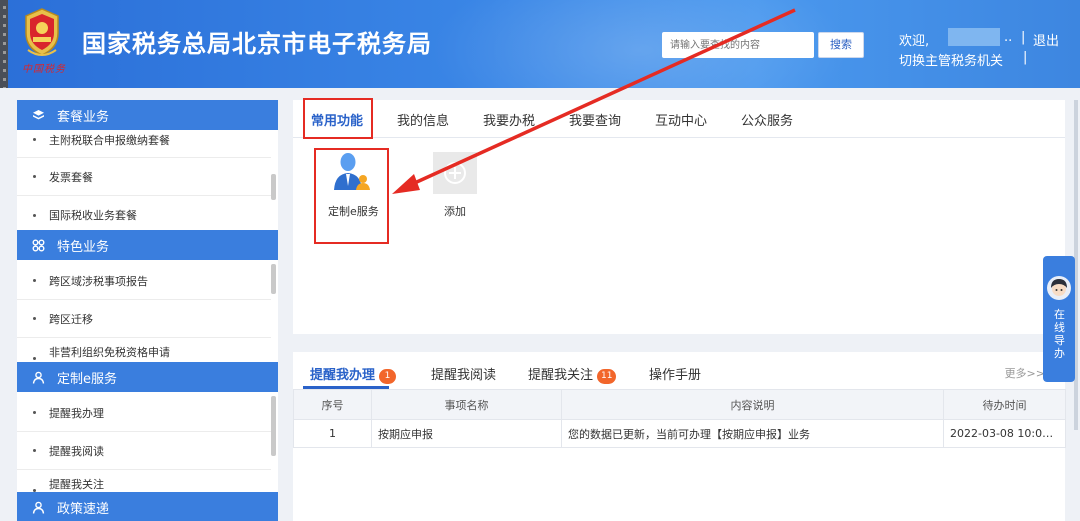 This screenshot has width=1080, height=521. Describe the element at coordinates (71, 177) in the screenshot. I see `sidebar-item-label: 发票套餐` at that location.